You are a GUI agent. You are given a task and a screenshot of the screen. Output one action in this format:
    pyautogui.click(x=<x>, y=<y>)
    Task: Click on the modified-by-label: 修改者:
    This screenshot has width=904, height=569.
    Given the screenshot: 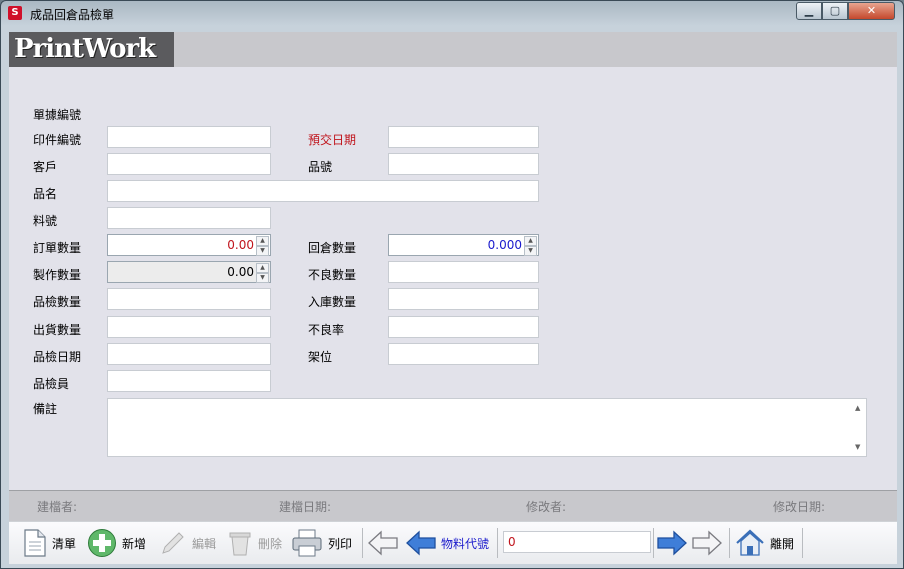 What is the action you would take?
    pyautogui.click(x=546, y=507)
    